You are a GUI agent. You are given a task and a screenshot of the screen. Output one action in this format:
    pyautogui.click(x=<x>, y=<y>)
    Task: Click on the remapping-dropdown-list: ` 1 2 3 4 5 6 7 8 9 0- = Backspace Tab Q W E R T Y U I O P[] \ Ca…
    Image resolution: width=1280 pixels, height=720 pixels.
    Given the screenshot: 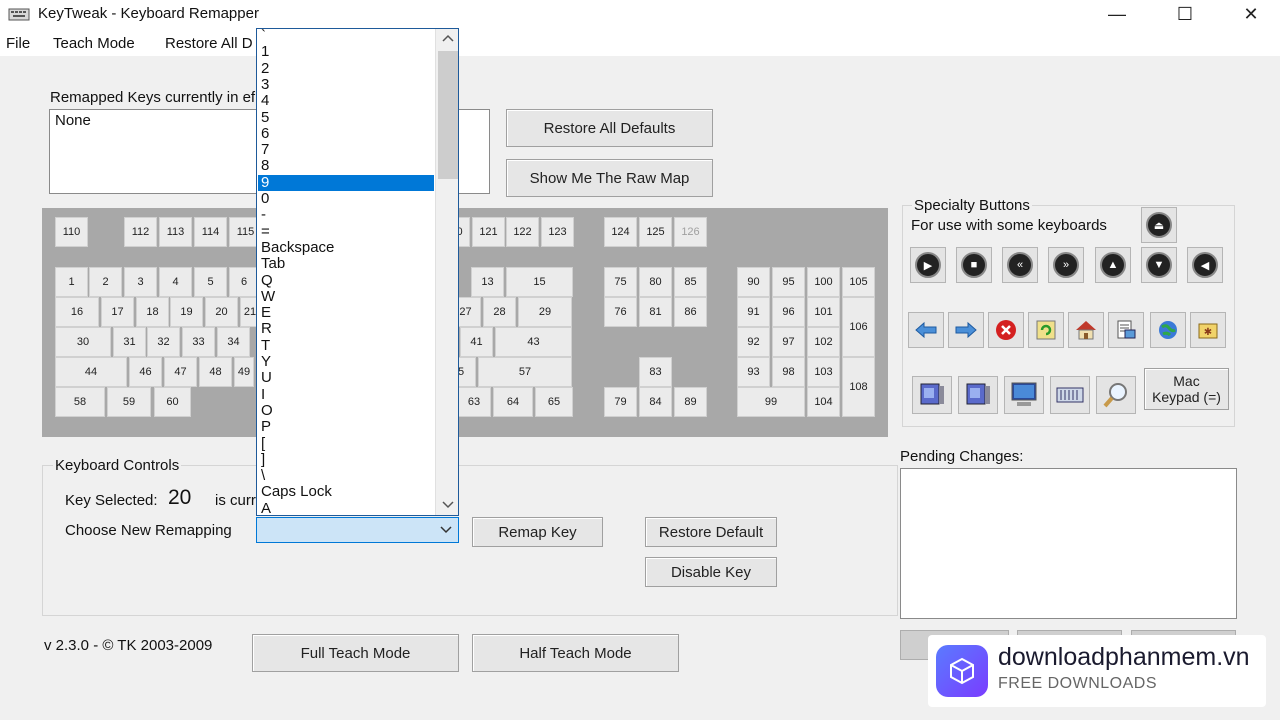 What is the action you would take?
    pyautogui.click(x=357, y=272)
    